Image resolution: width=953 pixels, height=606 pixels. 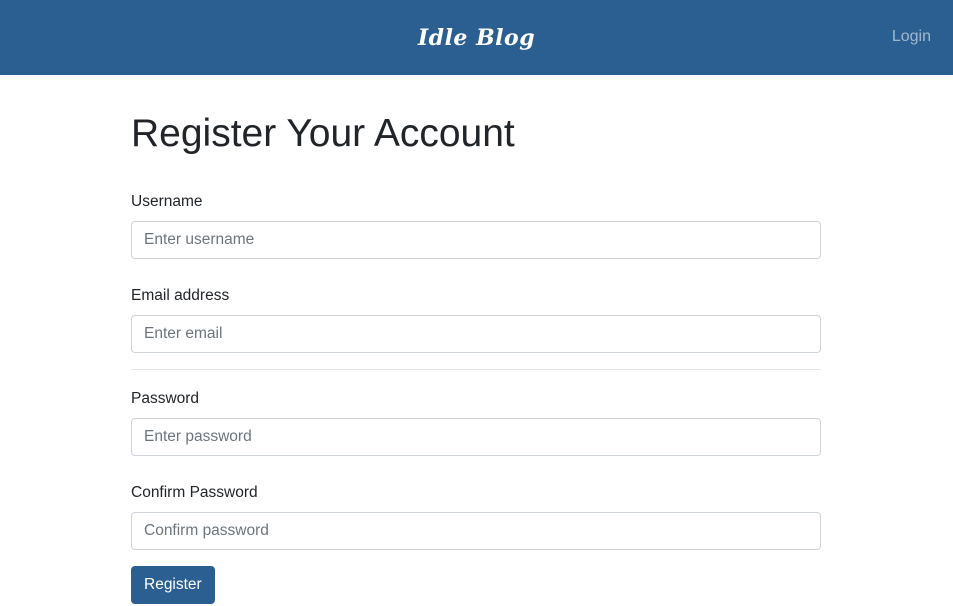 What do you see at coordinates (476, 437) in the screenshot?
I see `password-input` at bounding box center [476, 437].